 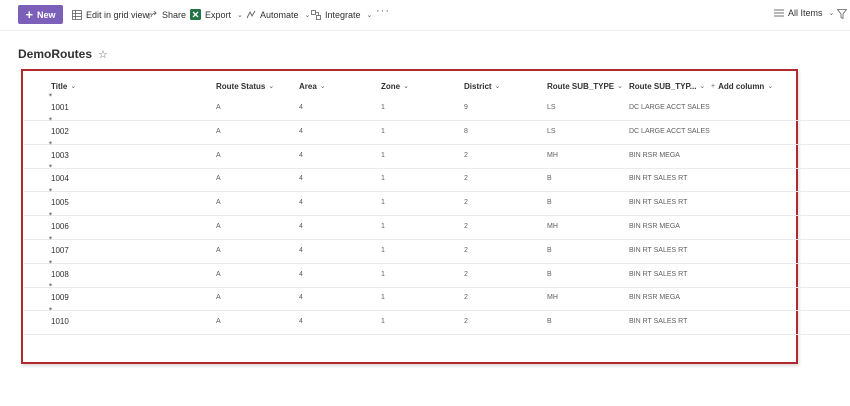 What do you see at coordinates (110, 14) in the screenshot?
I see `edit-grid-button: Edit in grid view` at bounding box center [110, 14].